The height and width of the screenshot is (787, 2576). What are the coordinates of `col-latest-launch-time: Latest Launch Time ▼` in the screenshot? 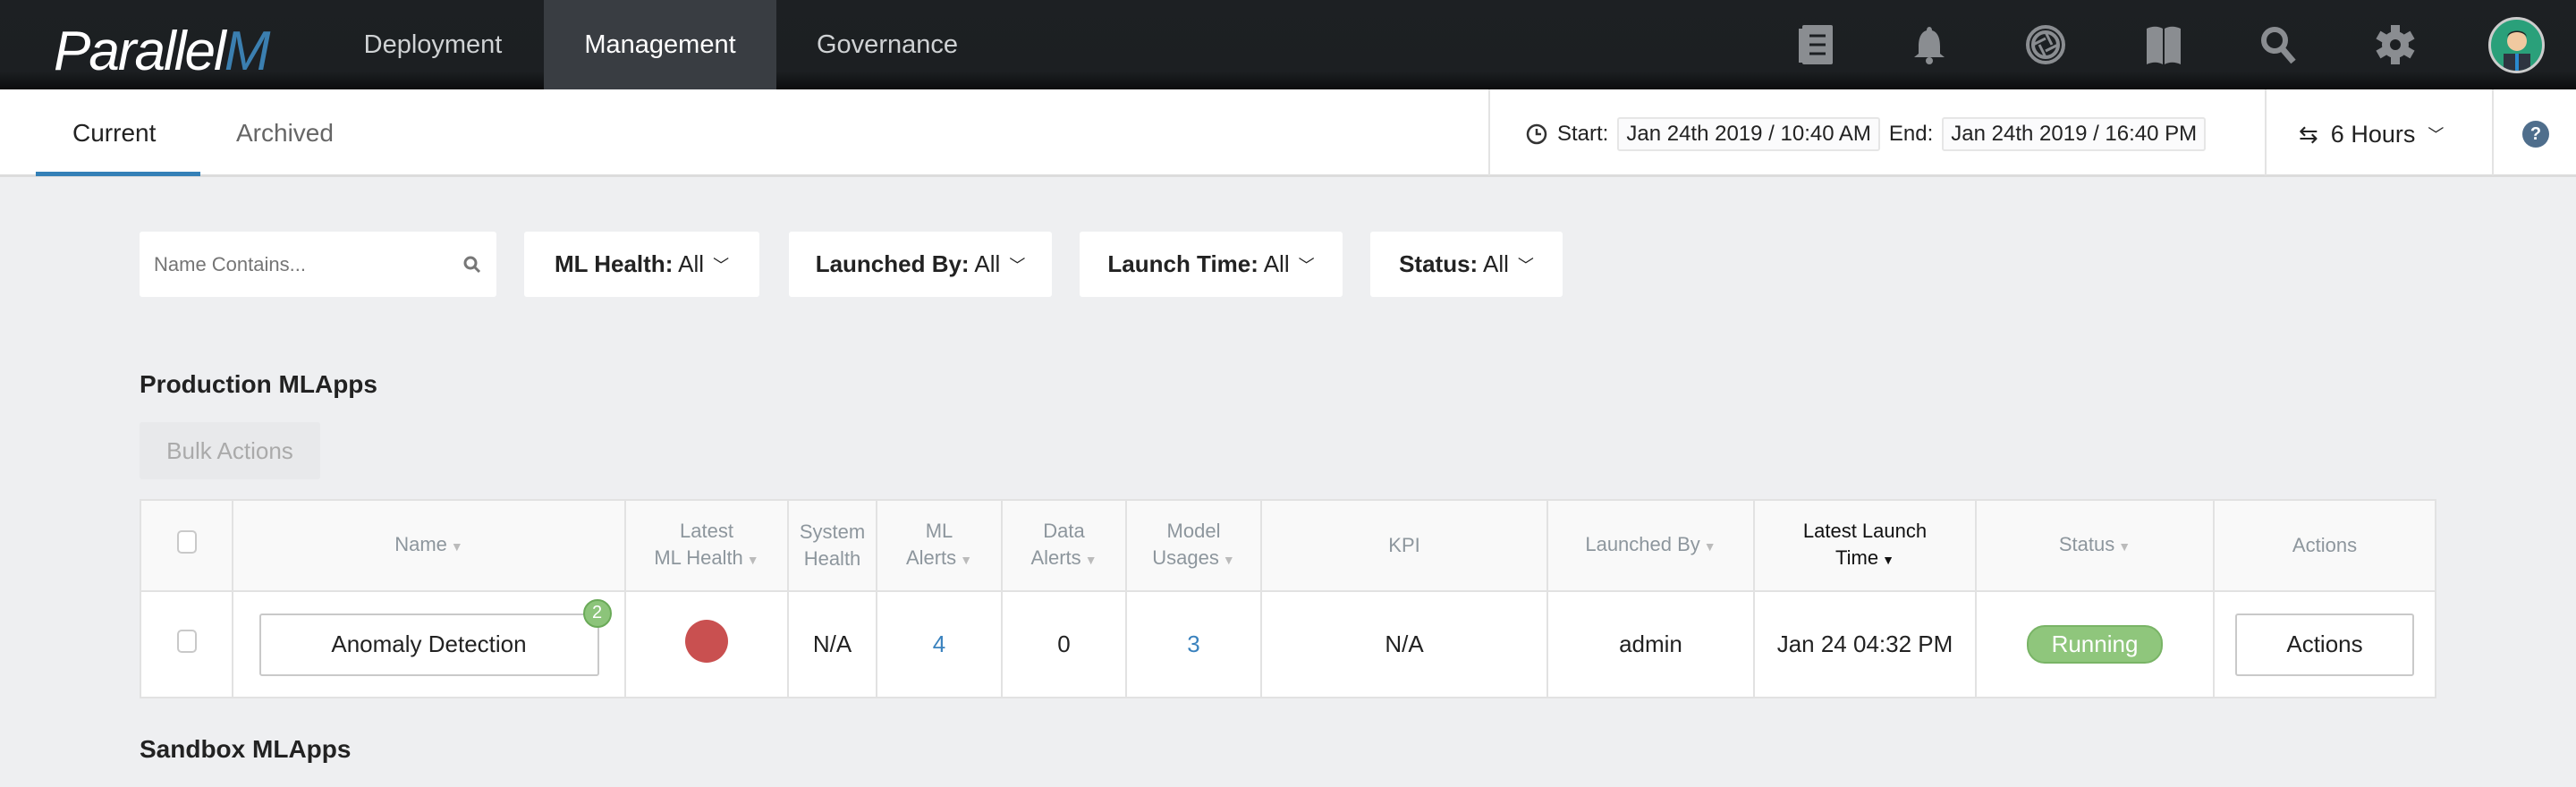 It's located at (1865, 545).